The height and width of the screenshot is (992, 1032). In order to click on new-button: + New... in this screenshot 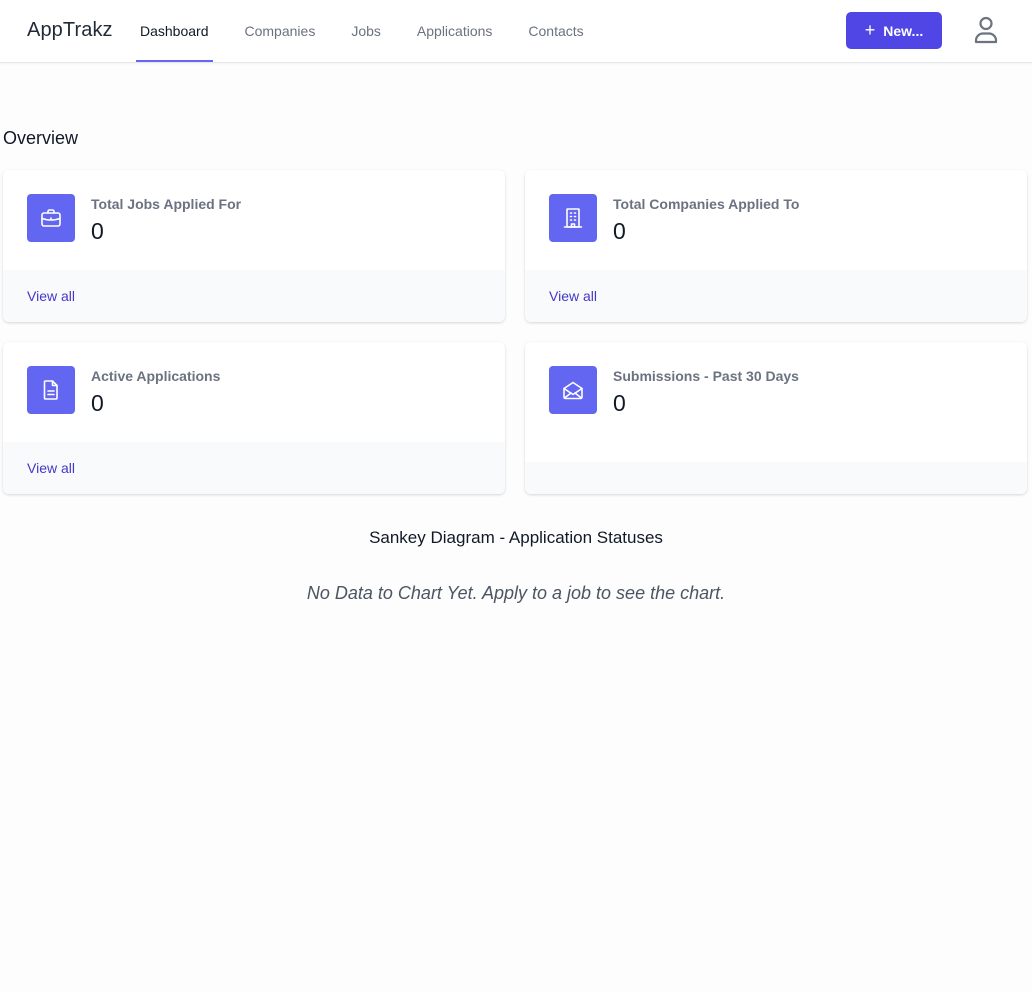, I will do `click(894, 30)`.